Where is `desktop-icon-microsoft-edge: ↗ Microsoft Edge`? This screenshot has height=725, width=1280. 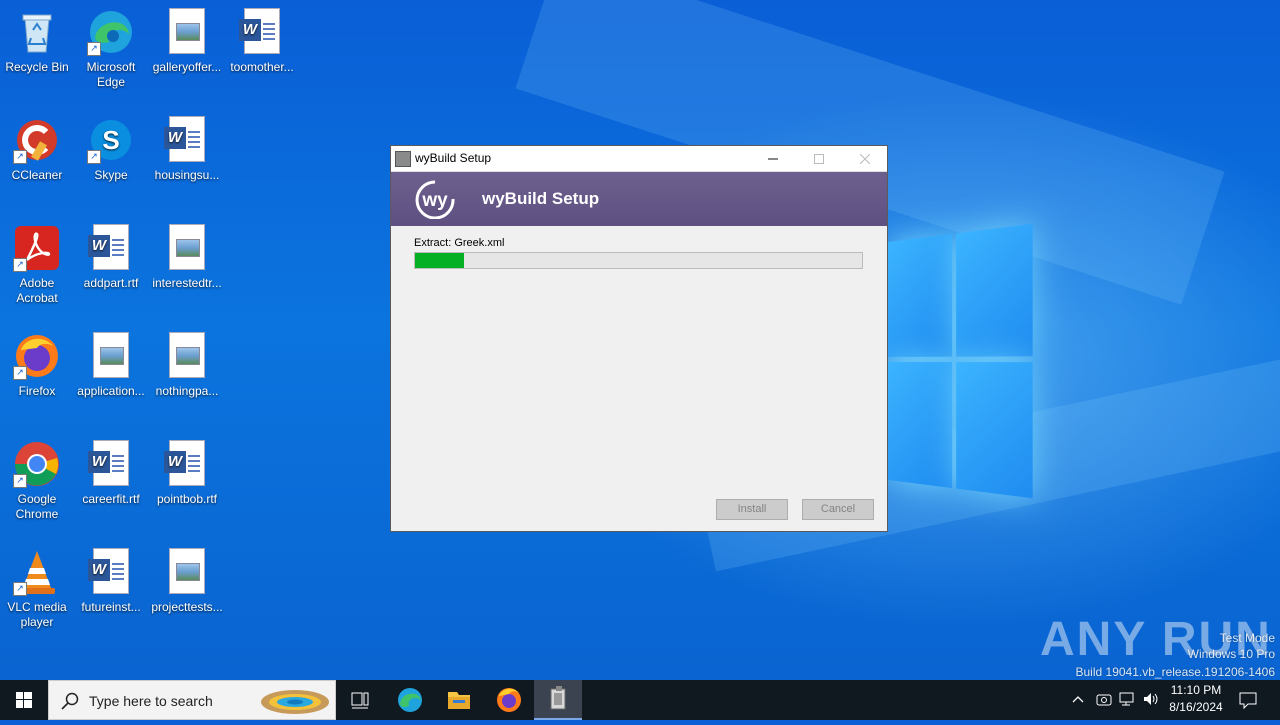
desktop-icon-microsoft-edge: ↗ Microsoft Edge is located at coordinates (111, 49).